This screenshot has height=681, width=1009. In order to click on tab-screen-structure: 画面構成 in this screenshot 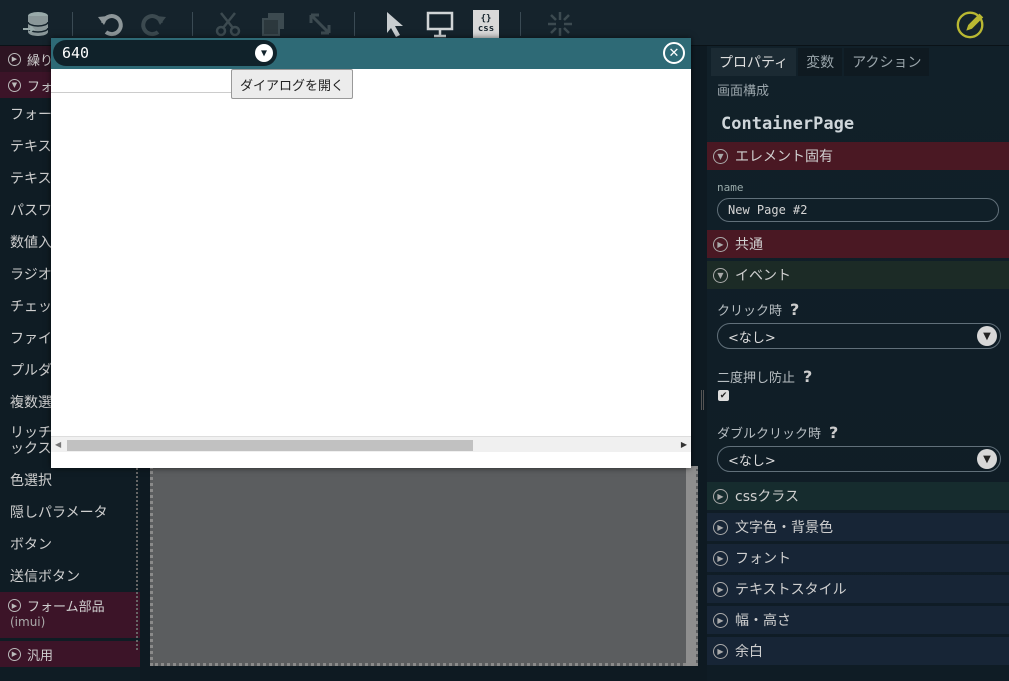, I will do `click(858, 88)`.